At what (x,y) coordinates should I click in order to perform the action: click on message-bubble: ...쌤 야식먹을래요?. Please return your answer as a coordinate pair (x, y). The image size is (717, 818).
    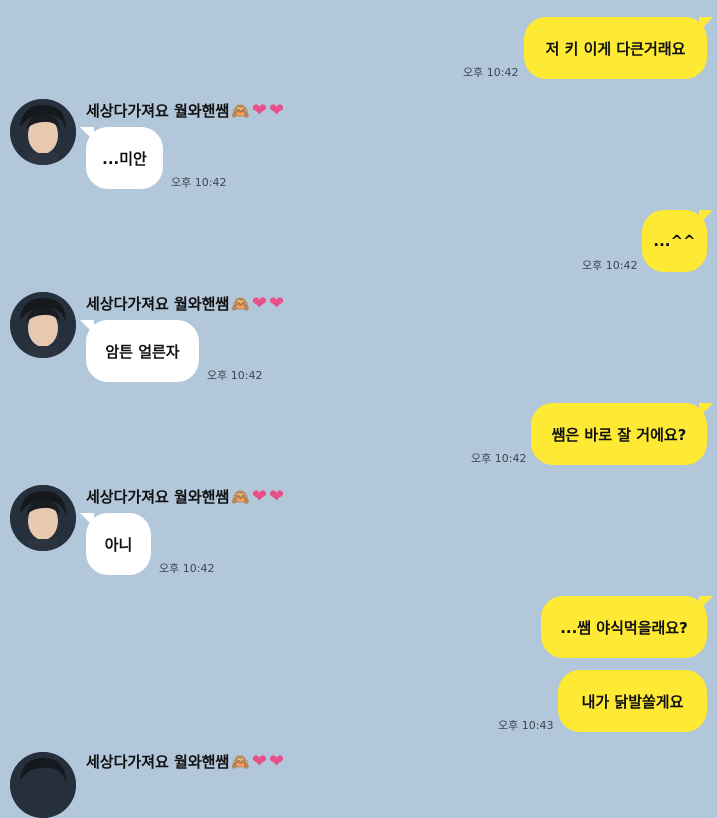
    Looking at the image, I should click on (627, 627).